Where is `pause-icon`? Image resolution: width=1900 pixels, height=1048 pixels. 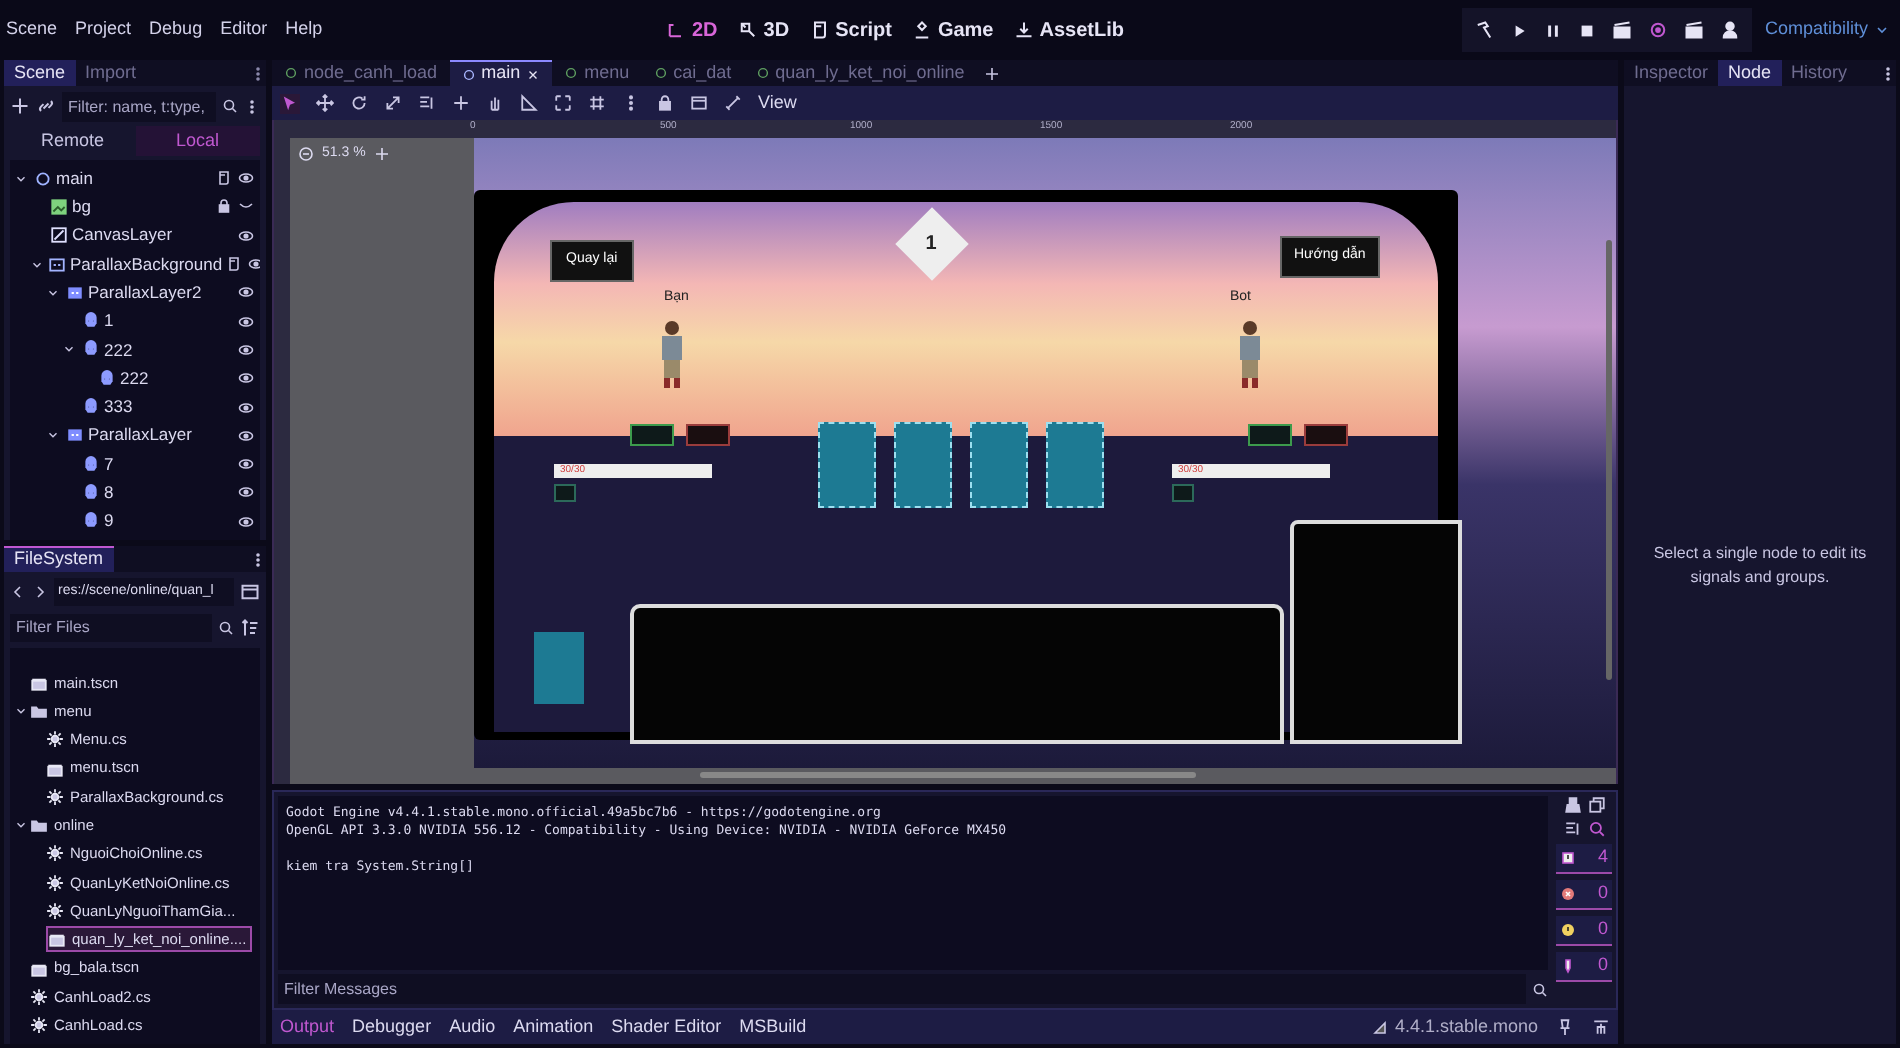
pause-icon is located at coordinates (1553, 30).